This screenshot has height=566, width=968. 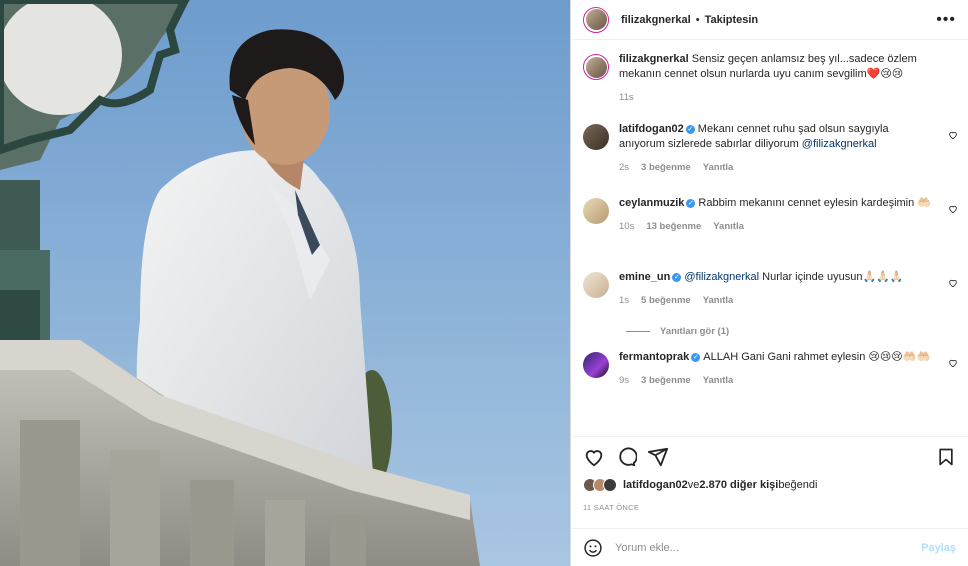 I want to click on comment-username: ceylanmuzik, so click(x=651, y=203).